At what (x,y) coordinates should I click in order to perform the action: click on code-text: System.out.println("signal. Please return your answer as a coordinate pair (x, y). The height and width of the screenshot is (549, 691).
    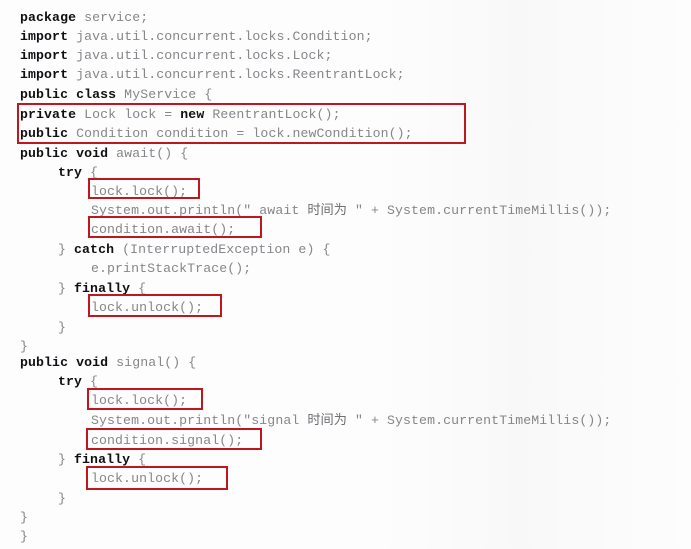
    Looking at the image, I should click on (199, 420).